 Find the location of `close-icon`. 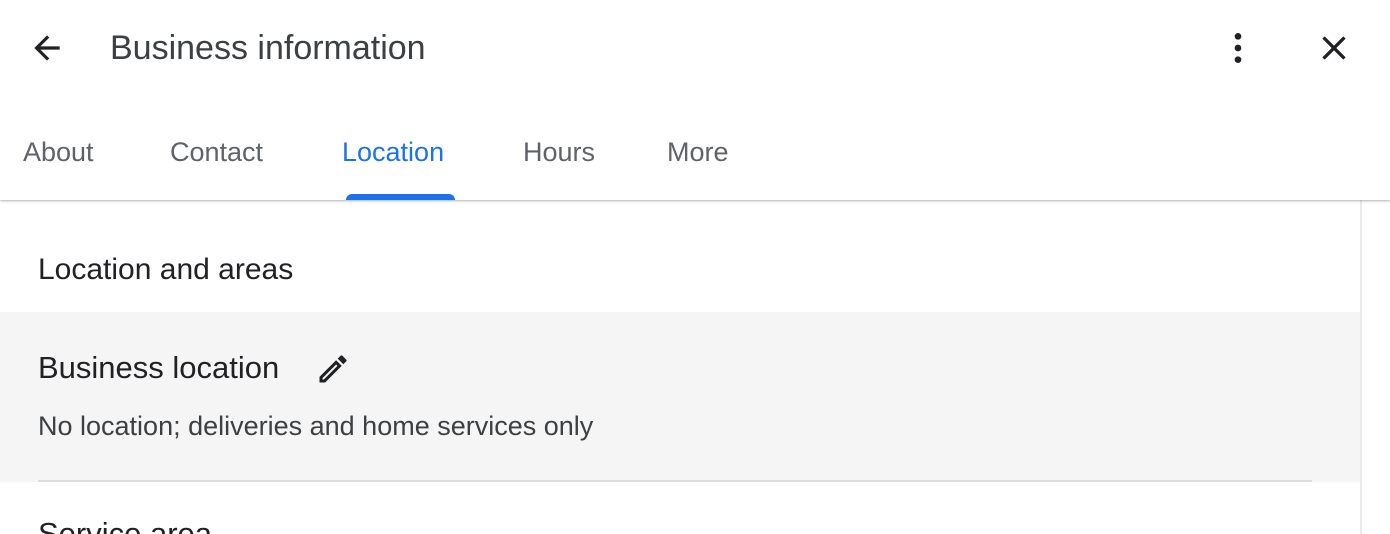

close-icon is located at coordinates (1334, 48).